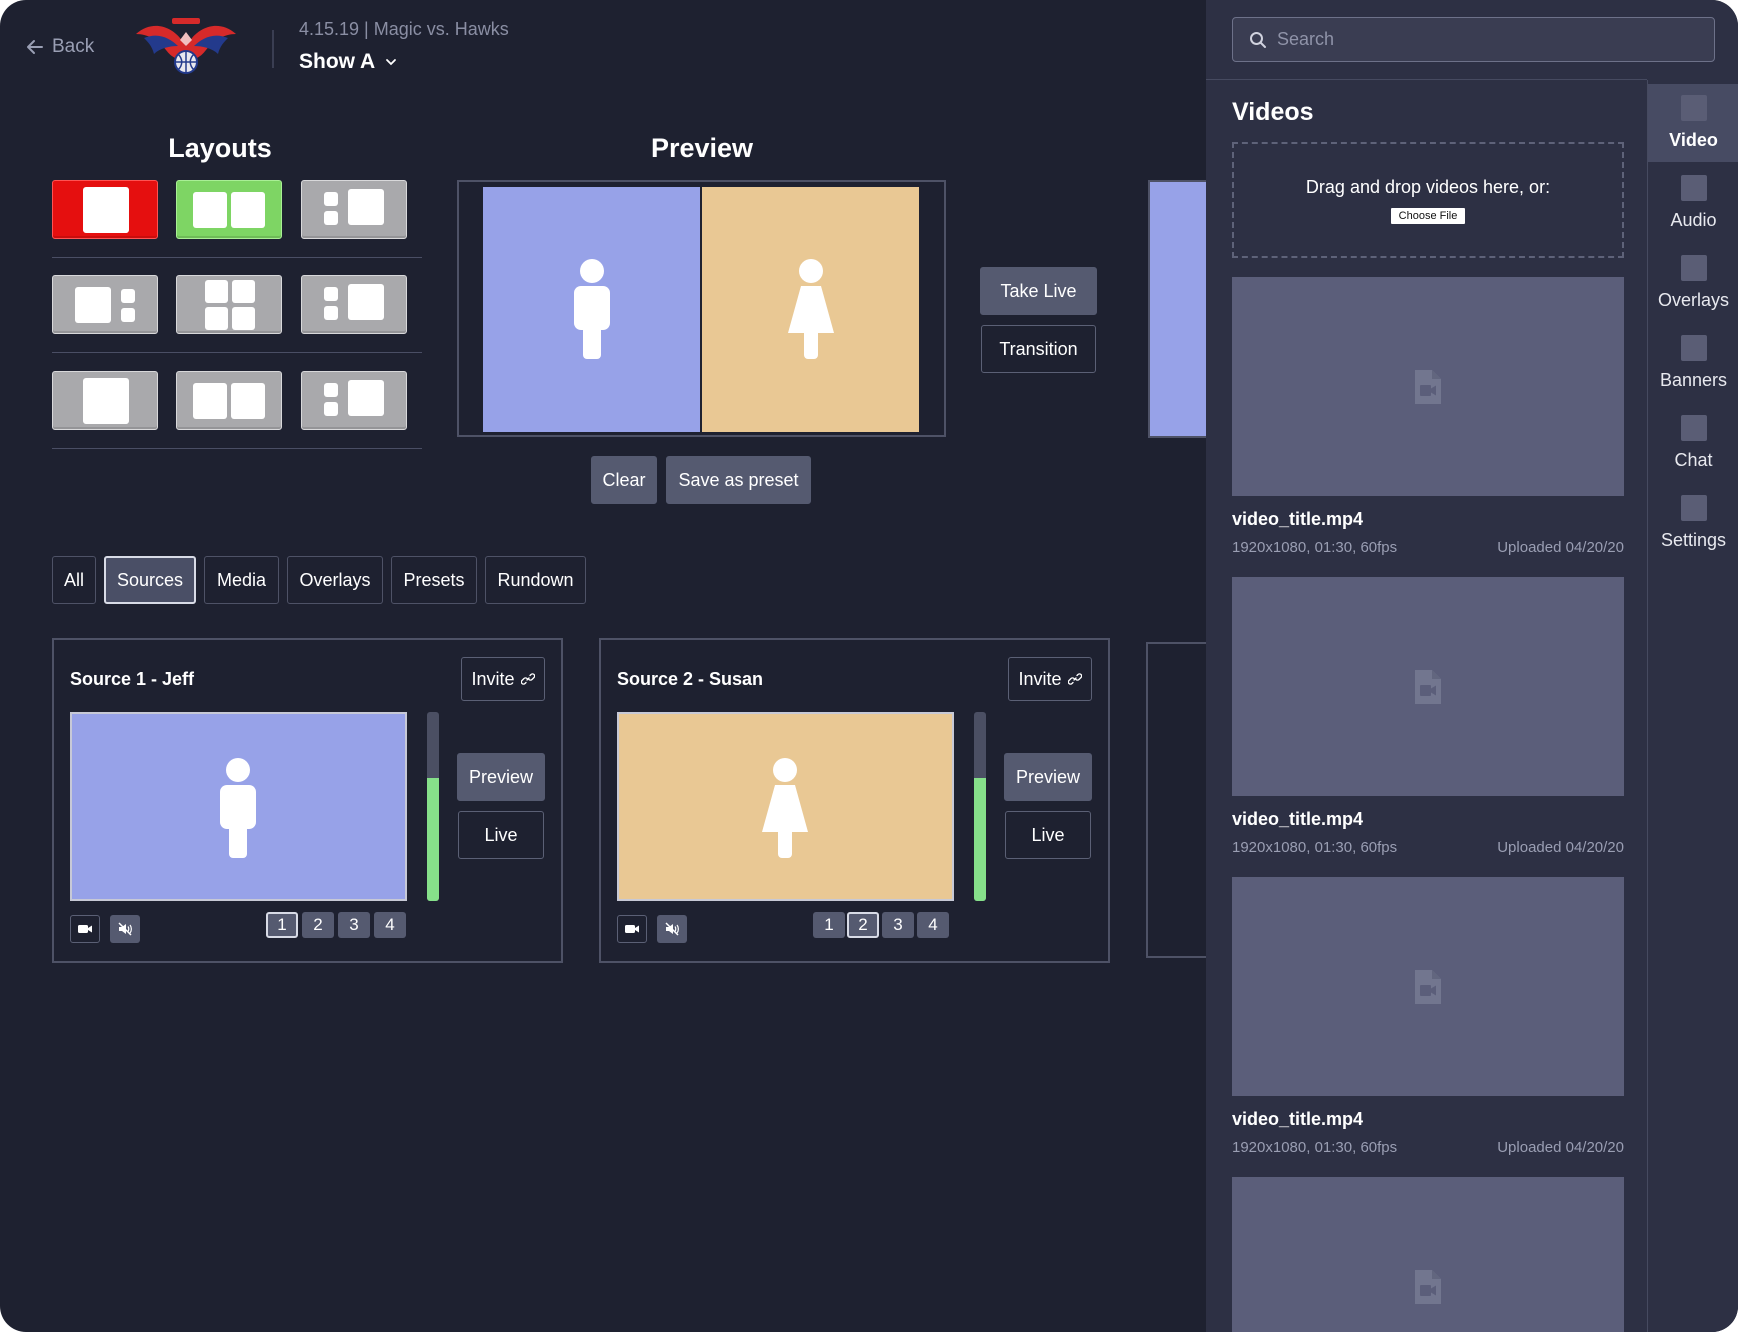 This screenshot has width=1738, height=1332. Describe the element at coordinates (1038, 291) in the screenshot. I see `take-live-button: Take Live` at that location.